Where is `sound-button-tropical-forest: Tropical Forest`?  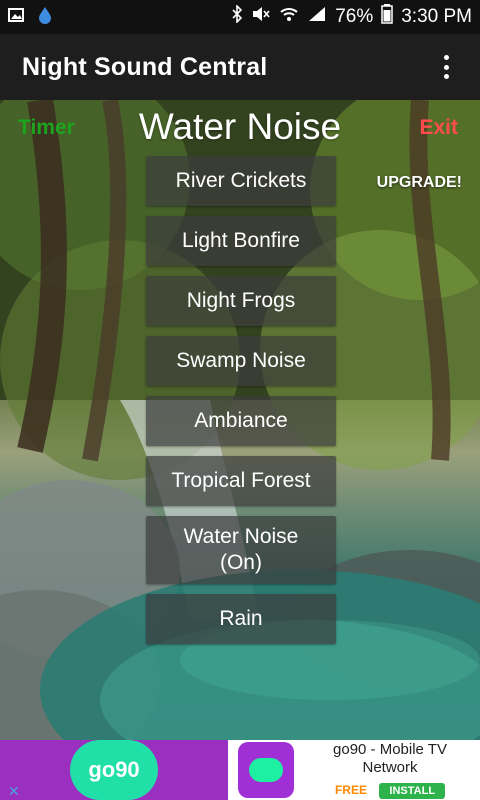 sound-button-tropical-forest: Tropical Forest is located at coordinates (241, 481).